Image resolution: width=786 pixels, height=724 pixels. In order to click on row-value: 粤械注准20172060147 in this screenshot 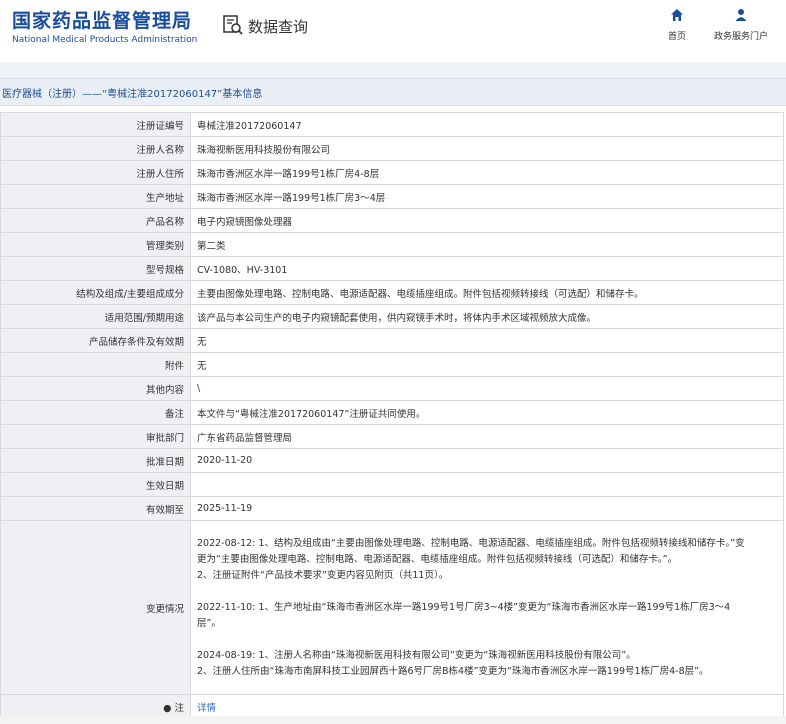, I will do `click(487, 124)`.